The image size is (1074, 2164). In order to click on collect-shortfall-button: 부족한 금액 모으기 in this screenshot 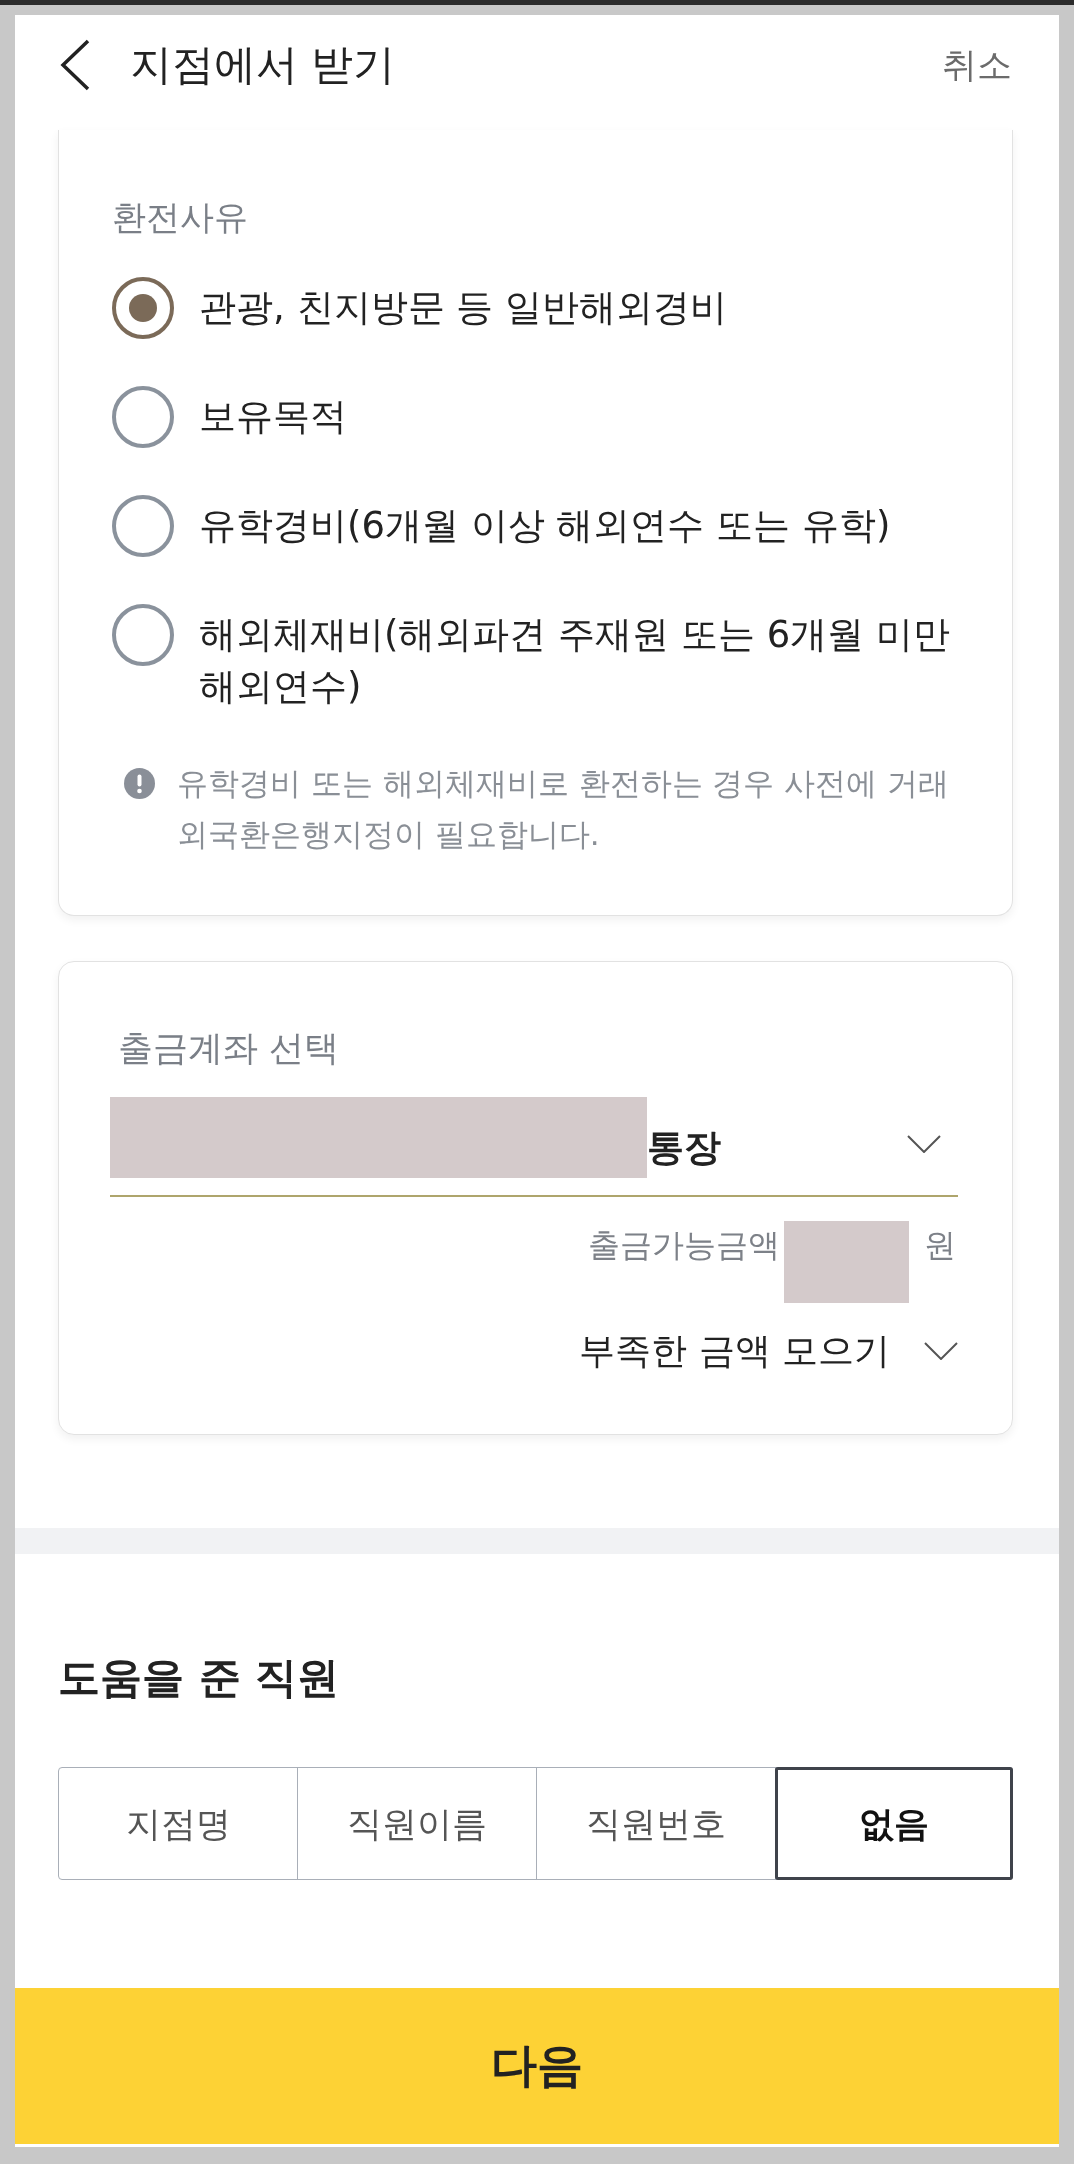, I will do `click(768, 1351)`.